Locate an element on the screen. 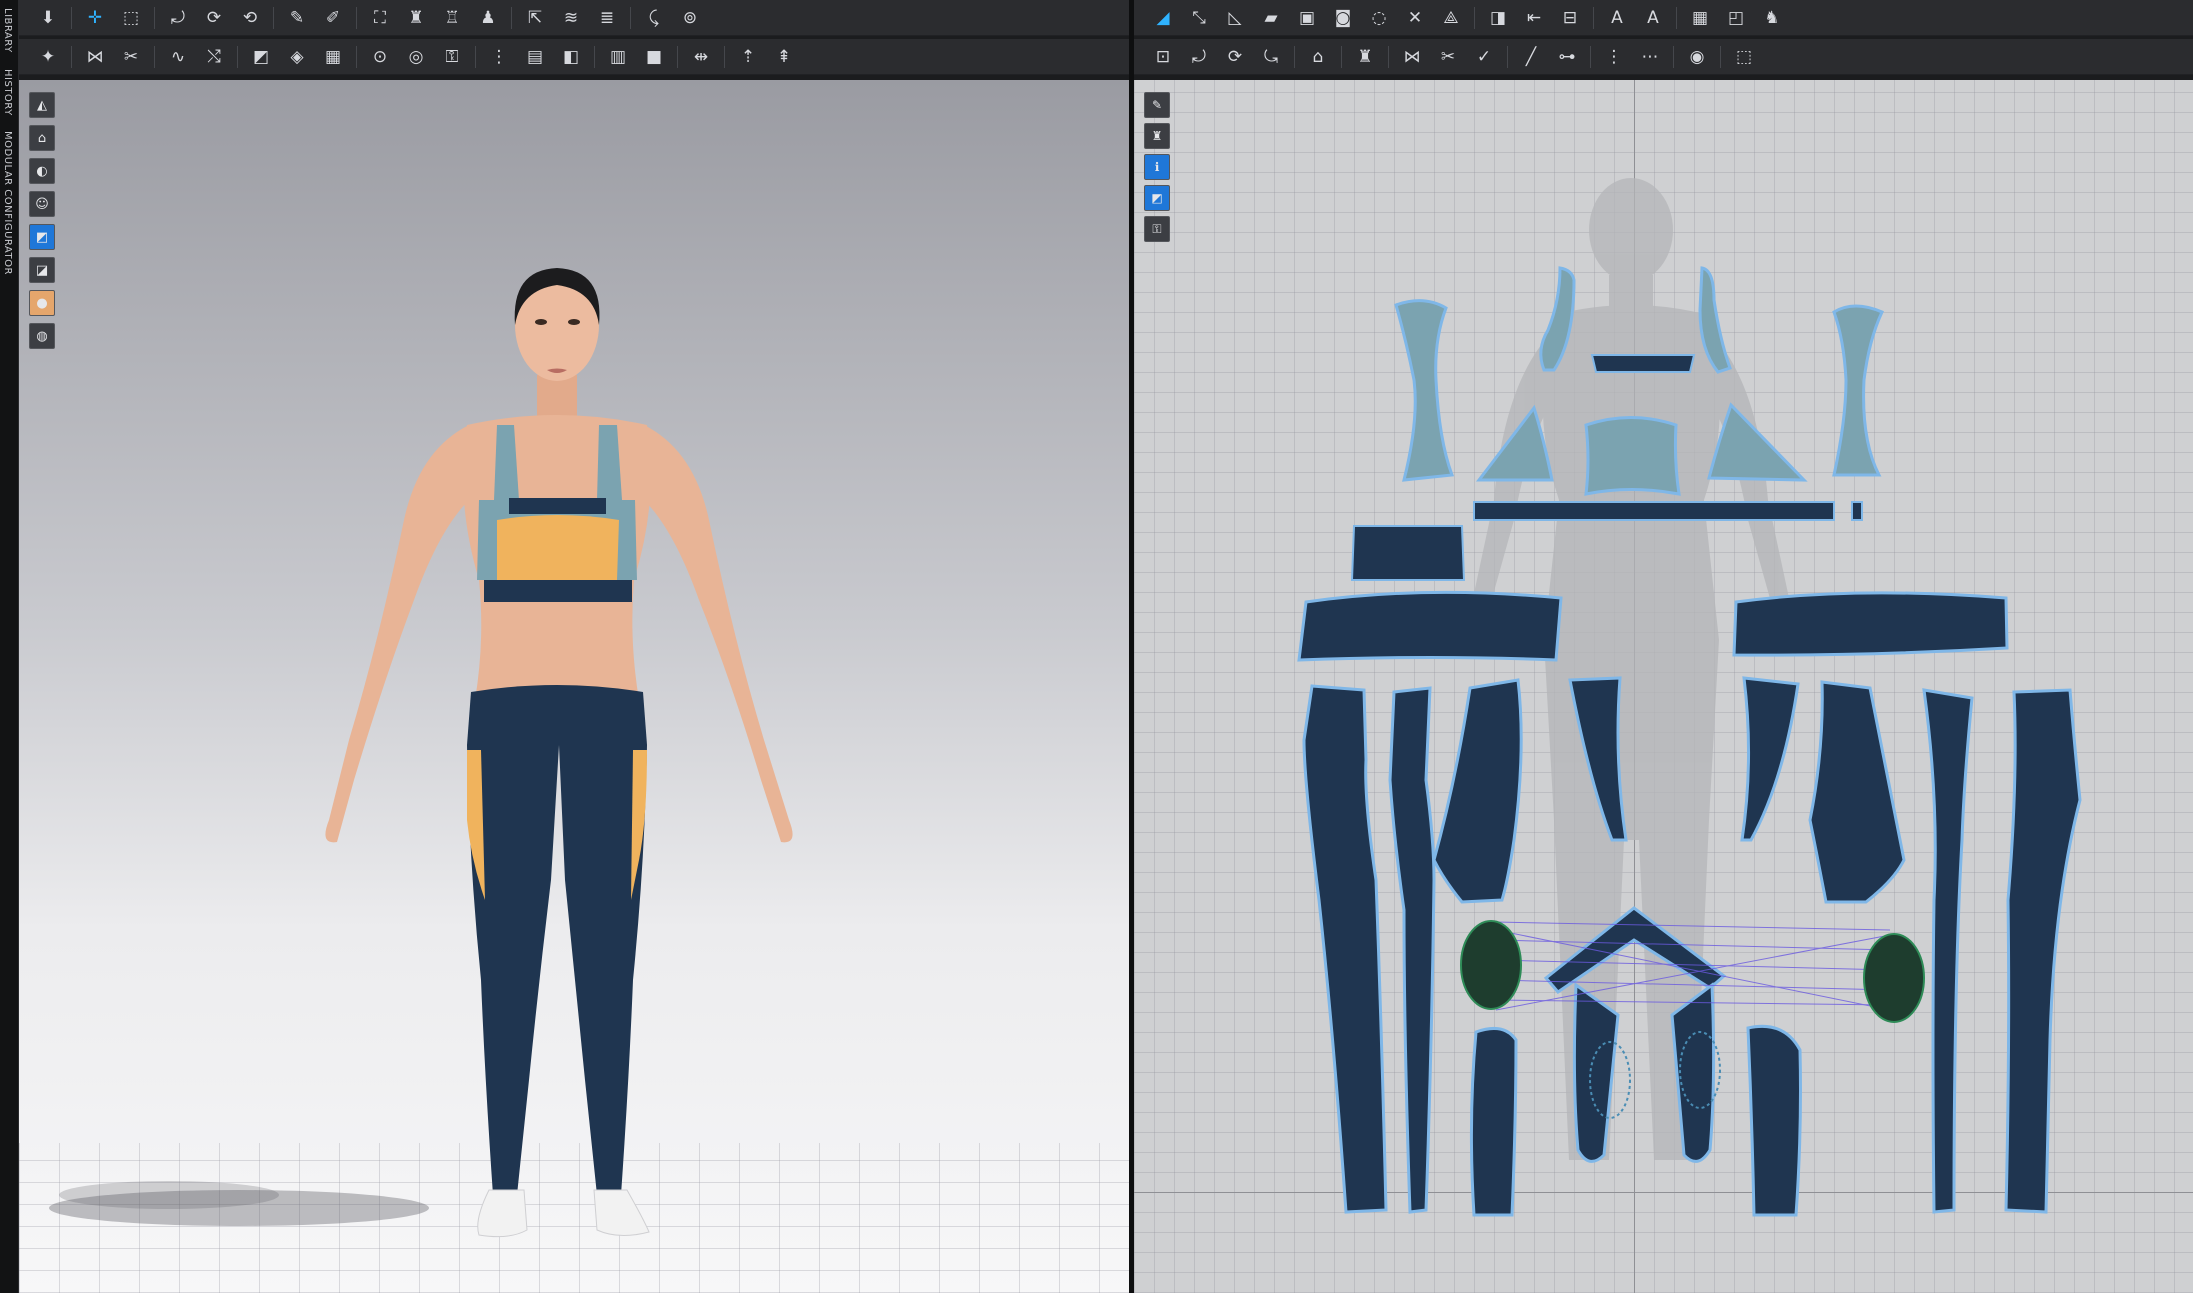 The height and width of the screenshot is (1293, 2193). measure-garment-icon: ⇡ is located at coordinates (748, 57).